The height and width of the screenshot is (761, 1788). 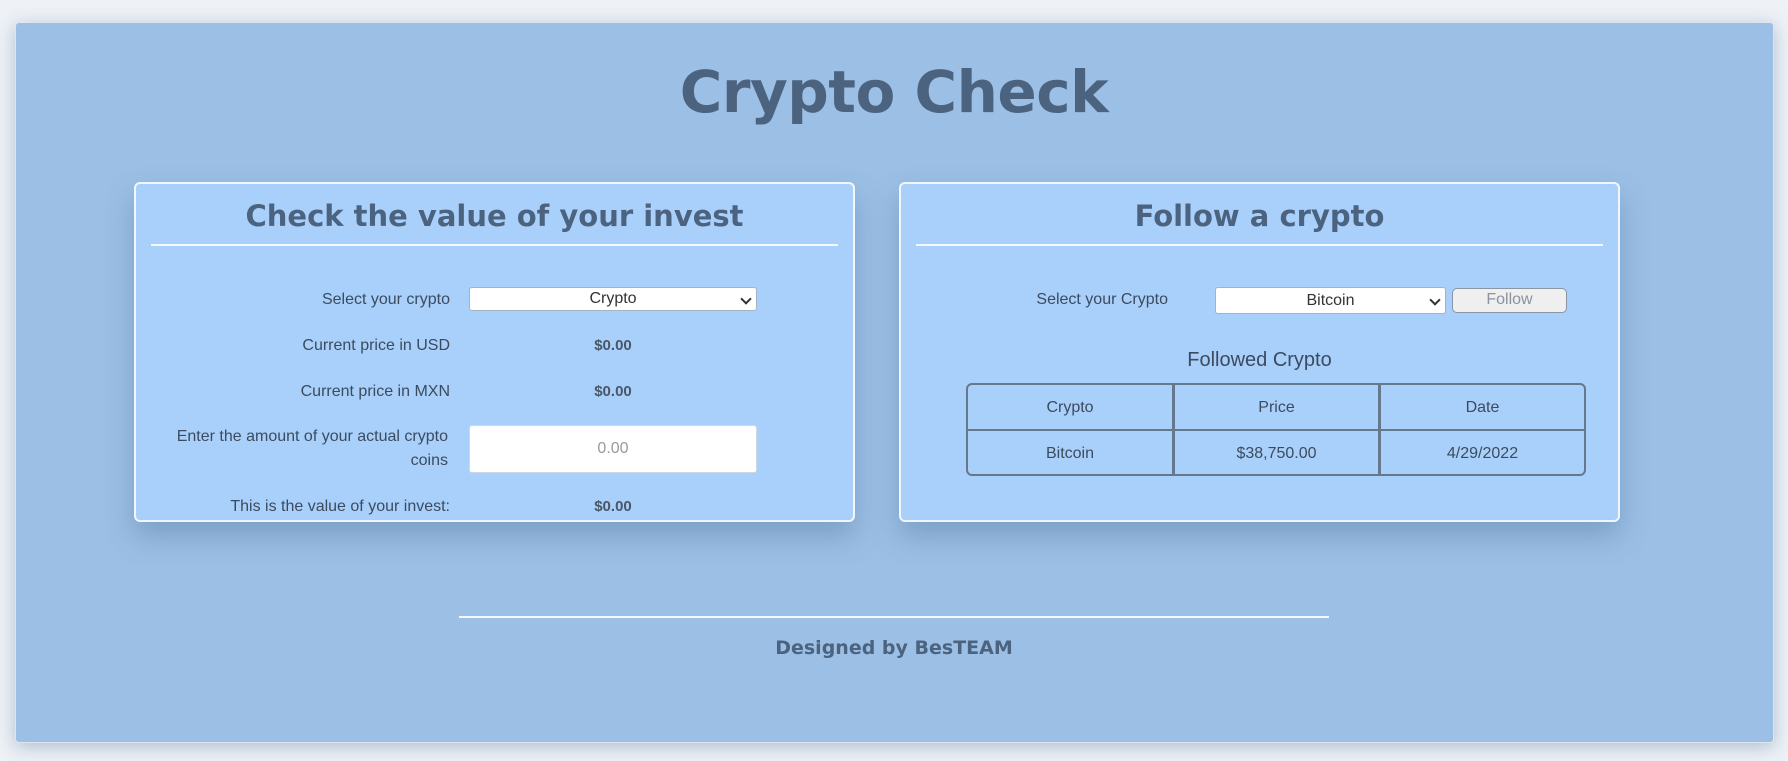 What do you see at coordinates (1482, 453) in the screenshot?
I see `table-cell-date: 4/29/2022` at bounding box center [1482, 453].